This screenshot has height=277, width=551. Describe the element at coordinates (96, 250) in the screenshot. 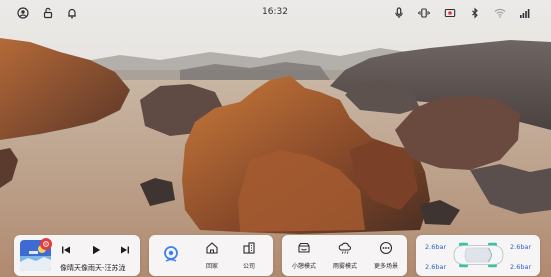

I see `play-icon` at that location.